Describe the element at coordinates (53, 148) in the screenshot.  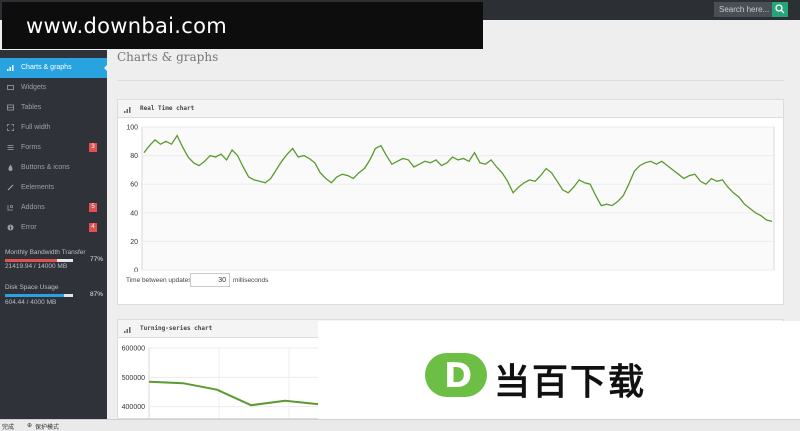
I see `sidebar-item-forms: Forms 3` at that location.